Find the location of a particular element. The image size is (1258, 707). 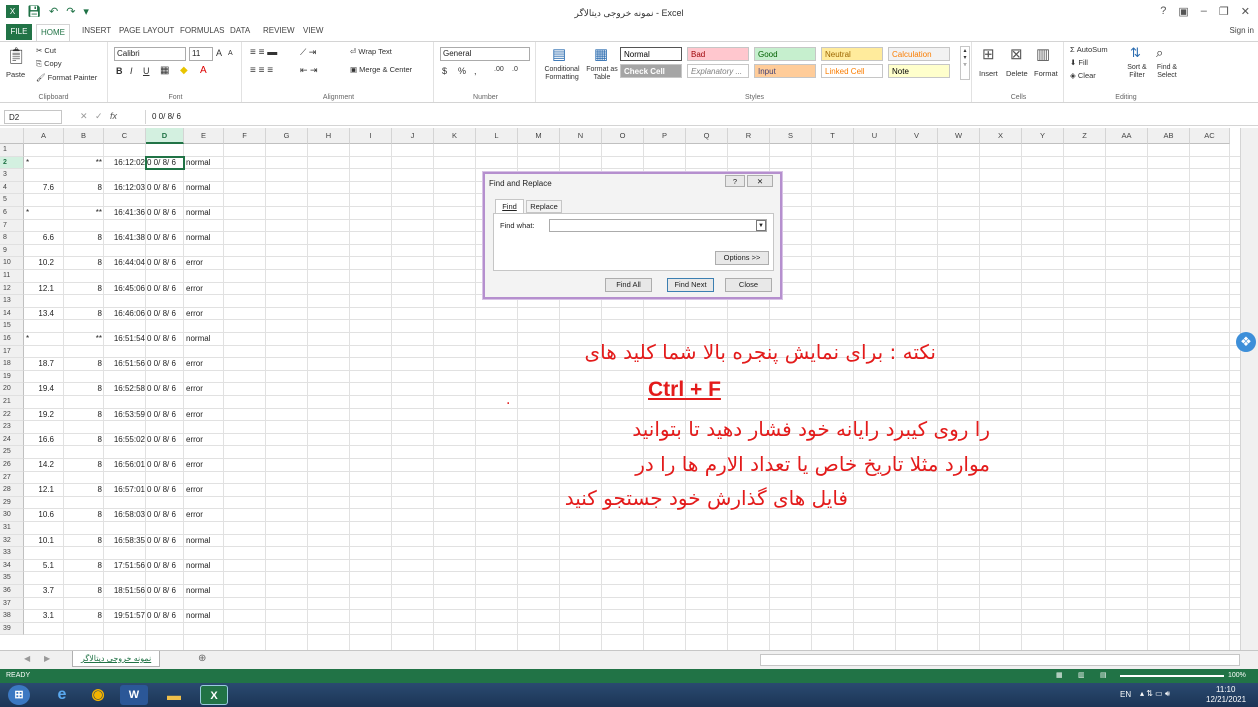

row-header: 38 is located at coordinates (12, 616).